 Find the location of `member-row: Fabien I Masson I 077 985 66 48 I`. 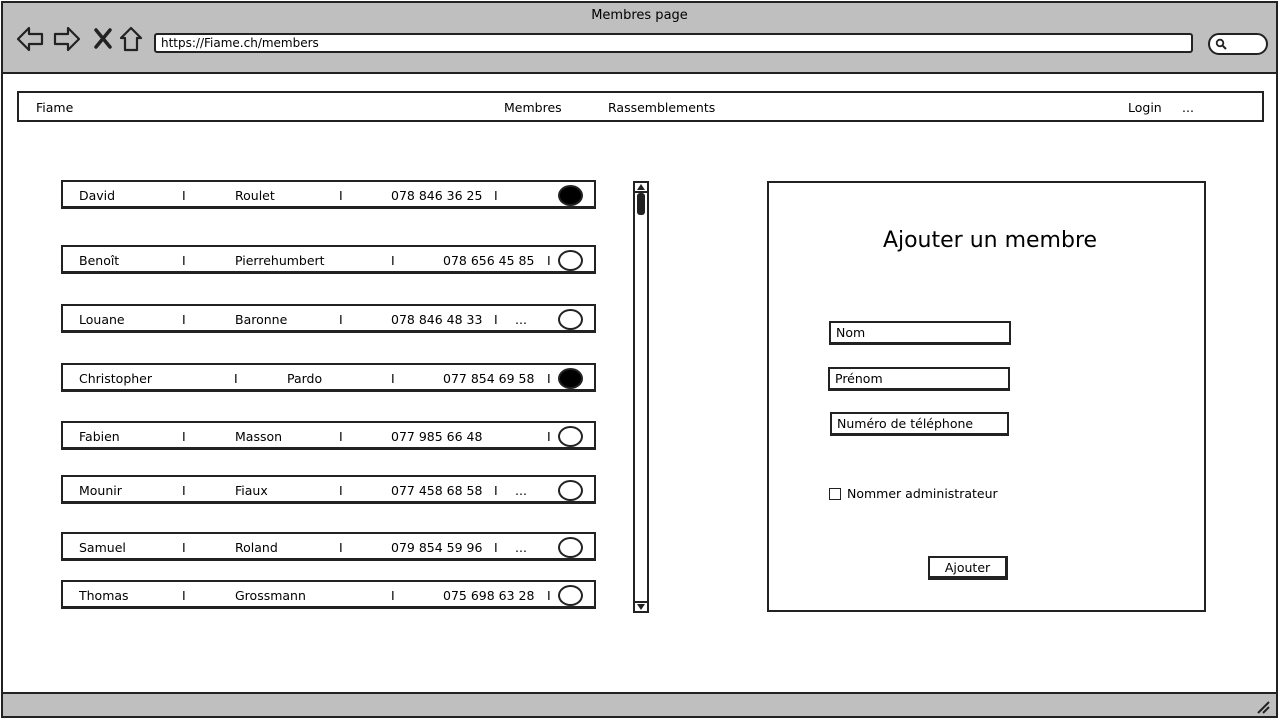

member-row: Fabien I Masson I 077 985 66 48 I is located at coordinates (328, 435).